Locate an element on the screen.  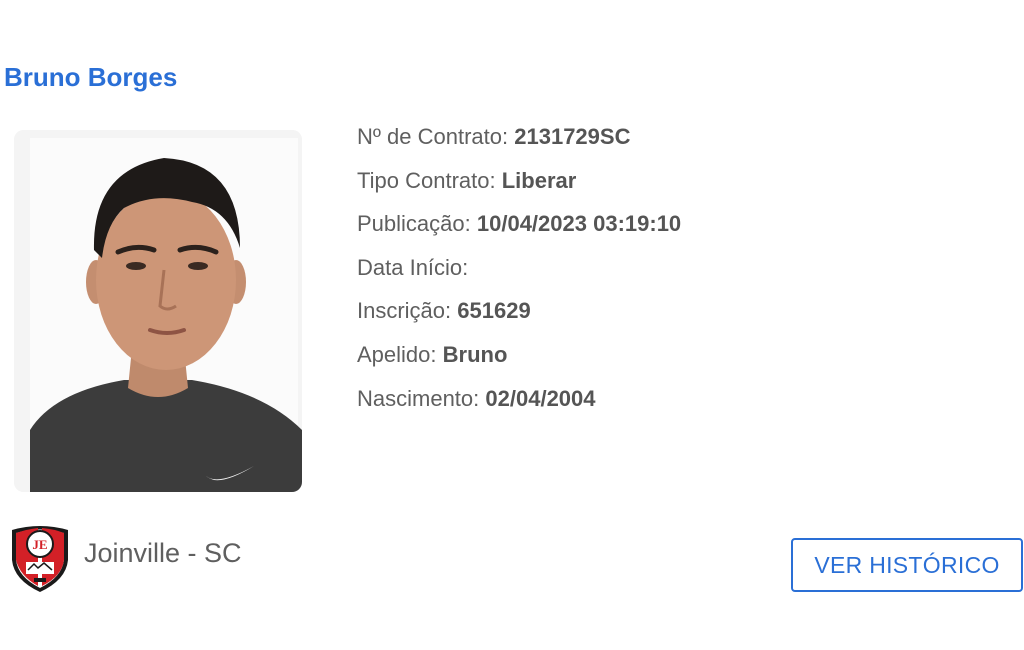
detail-contract-number: Nº de Contrato: 2131729SC is located at coordinates (519, 141).